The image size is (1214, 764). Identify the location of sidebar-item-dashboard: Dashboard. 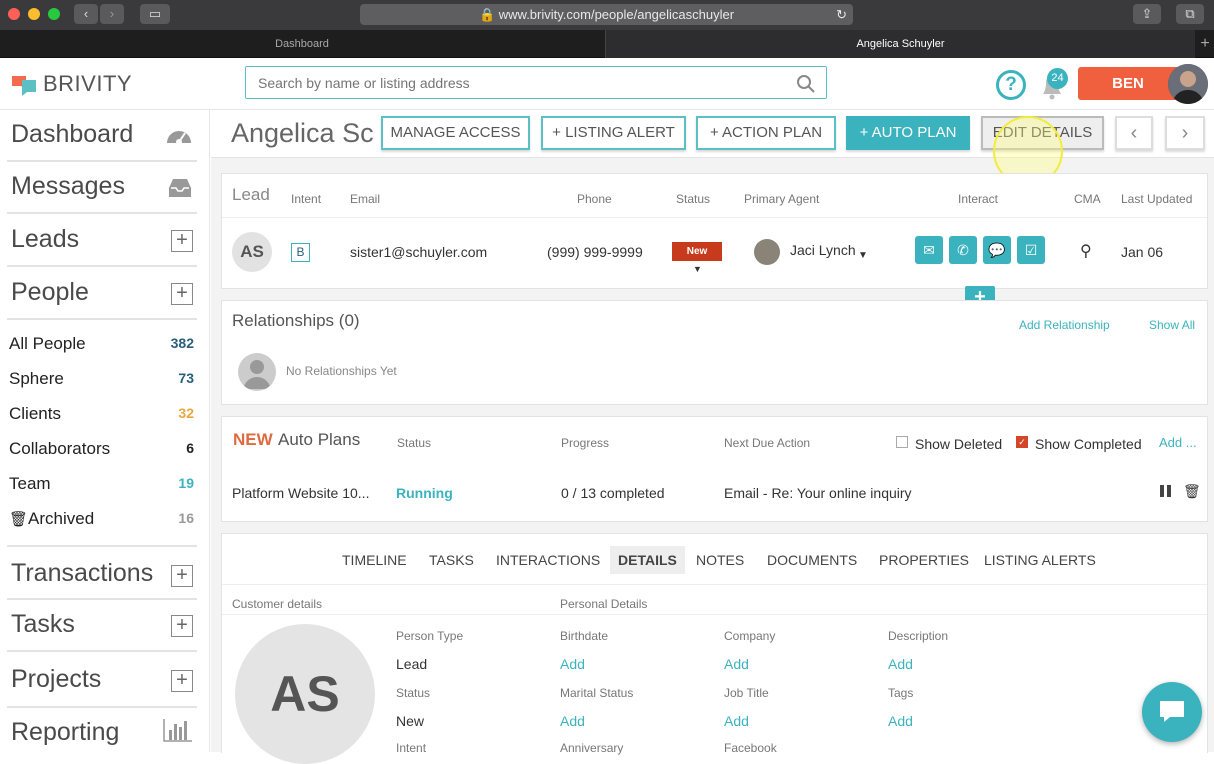
(102, 136).